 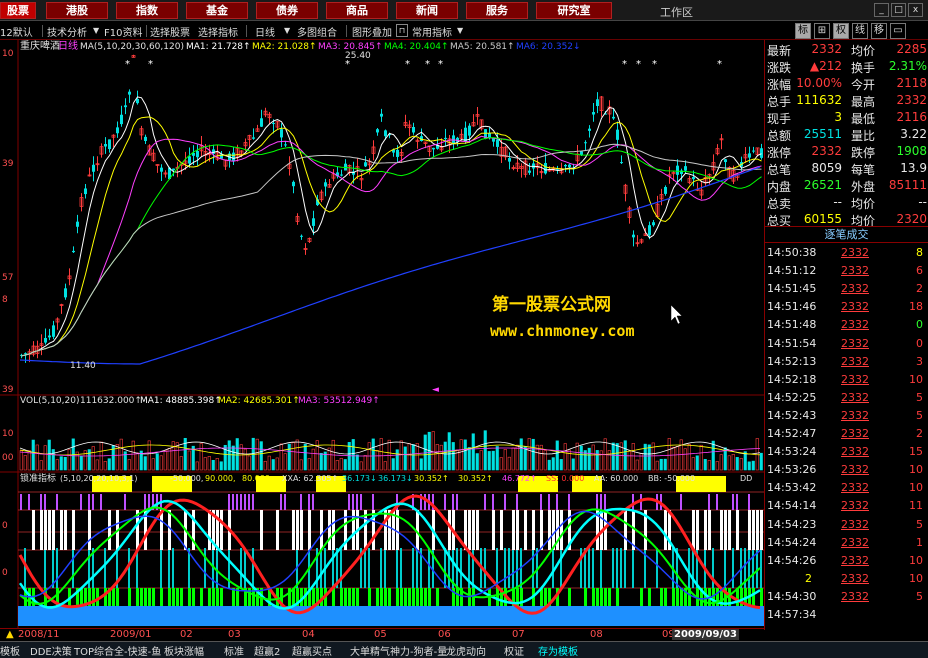 What do you see at coordinates (308, 634) in the screenshot?
I see `date-label: 04` at bounding box center [308, 634].